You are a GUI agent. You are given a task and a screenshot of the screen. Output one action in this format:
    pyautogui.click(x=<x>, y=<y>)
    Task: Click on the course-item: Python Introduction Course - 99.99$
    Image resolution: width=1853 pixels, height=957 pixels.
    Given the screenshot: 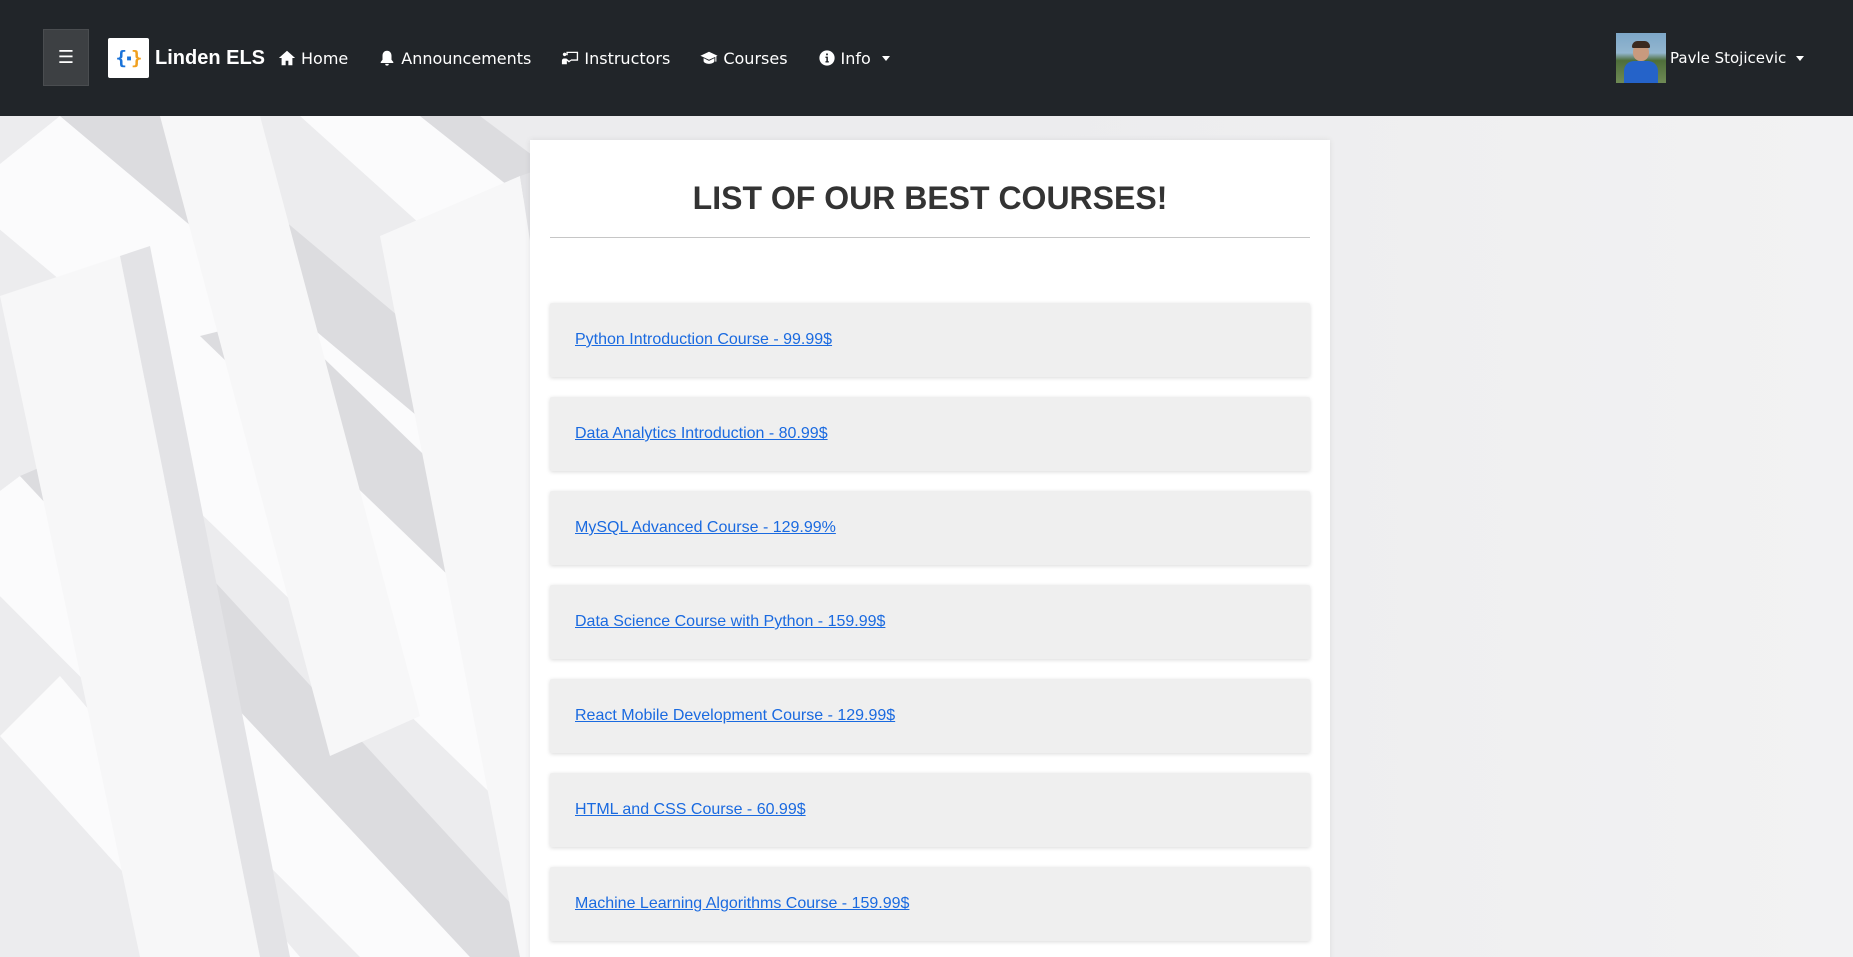 What is the action you would take?
    pyautogui.click(x=930, y=340)
    